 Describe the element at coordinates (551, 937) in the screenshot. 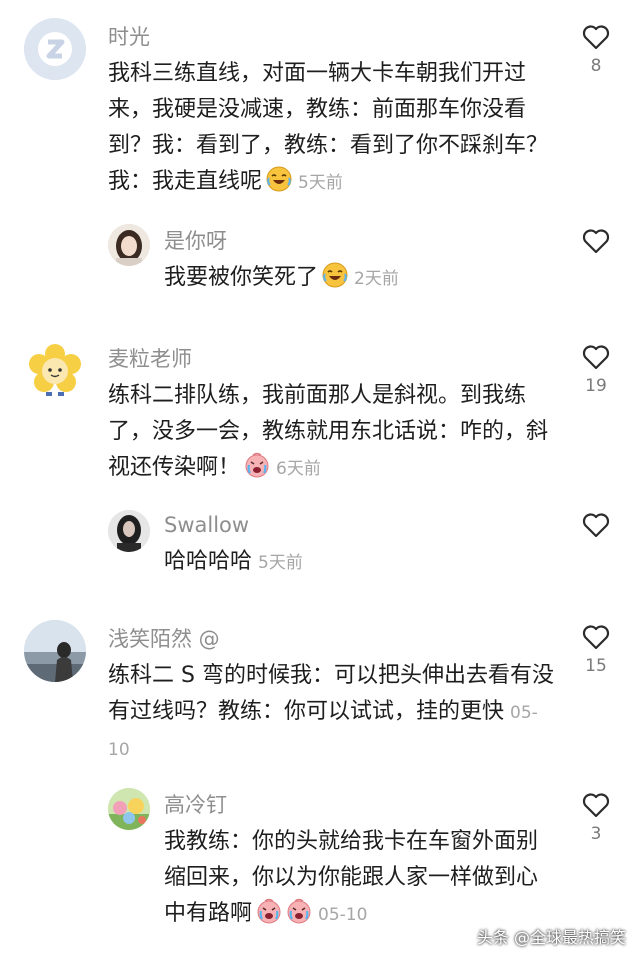

I see `watermark: 头条 @全球最热搞笑` at that location.